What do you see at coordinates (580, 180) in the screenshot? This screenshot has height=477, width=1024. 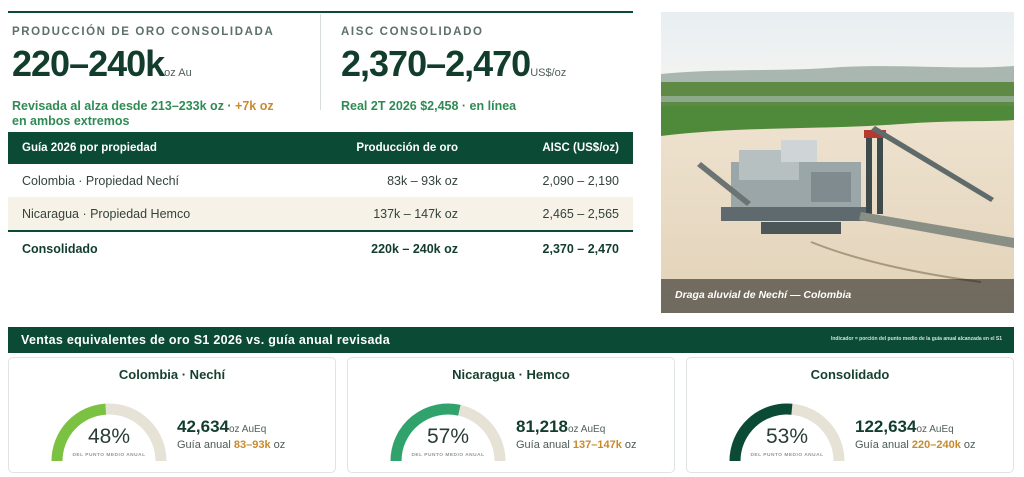 I see `table-cell-aisc: 2,090 – 2,190` at bounding box center [580, 180].